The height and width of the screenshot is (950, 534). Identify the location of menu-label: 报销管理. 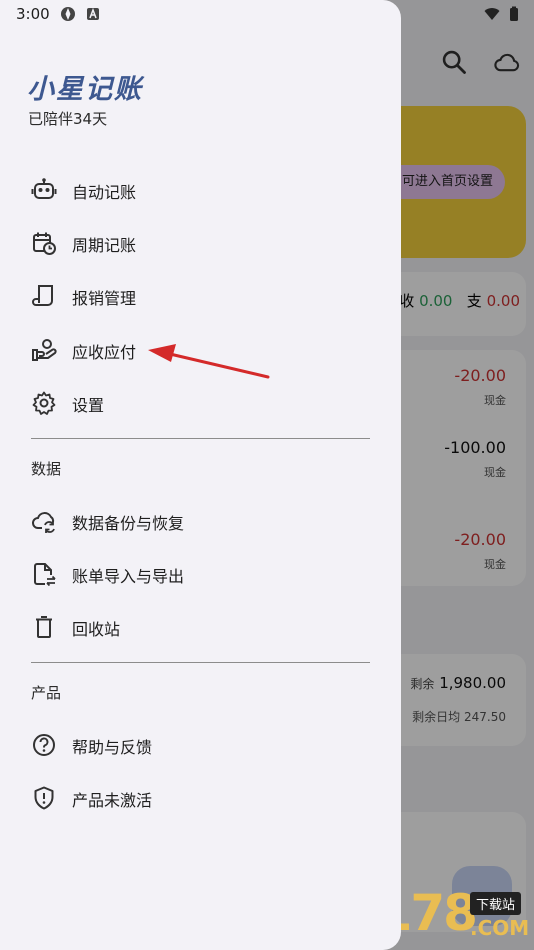
(104, 298).